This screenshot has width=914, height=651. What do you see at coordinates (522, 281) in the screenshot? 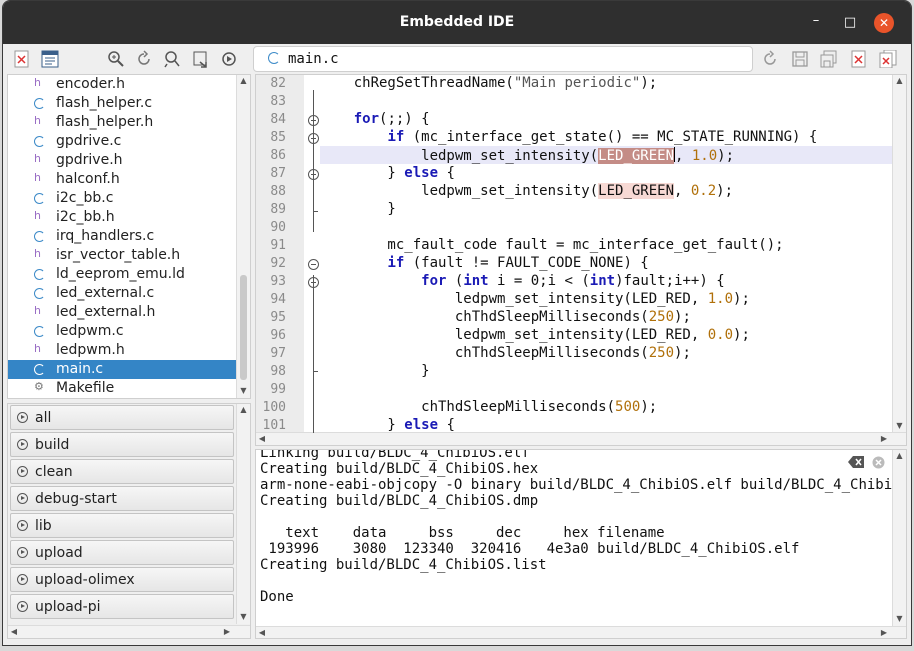
I see `code-line: for (int i = 0;i < (int)fault;i++) {` at bounding box center [522, 281].